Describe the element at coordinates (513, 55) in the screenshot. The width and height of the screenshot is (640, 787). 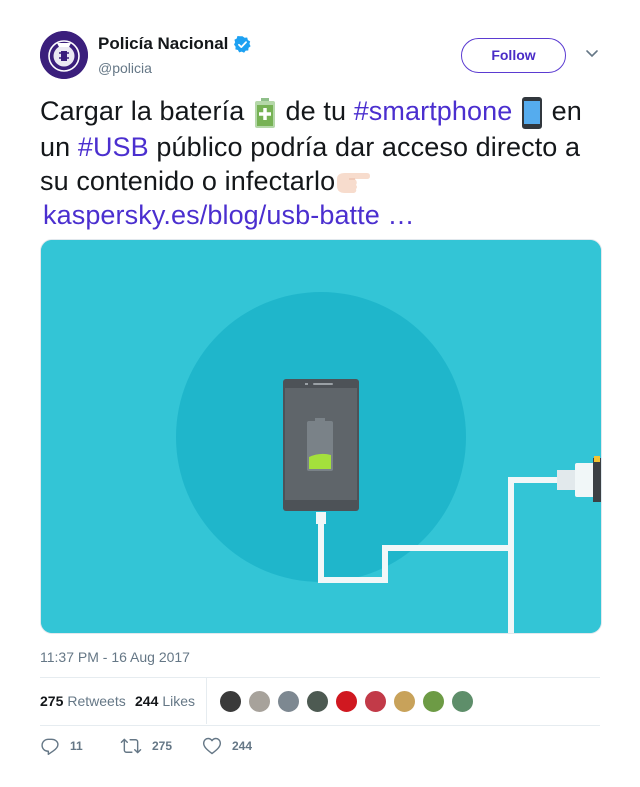
I see `follow-button: Follow` at that location.